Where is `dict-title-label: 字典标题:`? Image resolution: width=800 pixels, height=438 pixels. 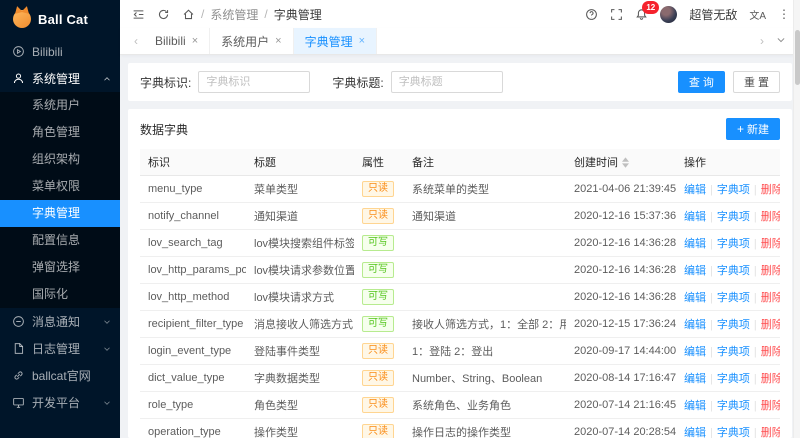 dict-title-label: 字典标题: is located at coordinates (358, 82).